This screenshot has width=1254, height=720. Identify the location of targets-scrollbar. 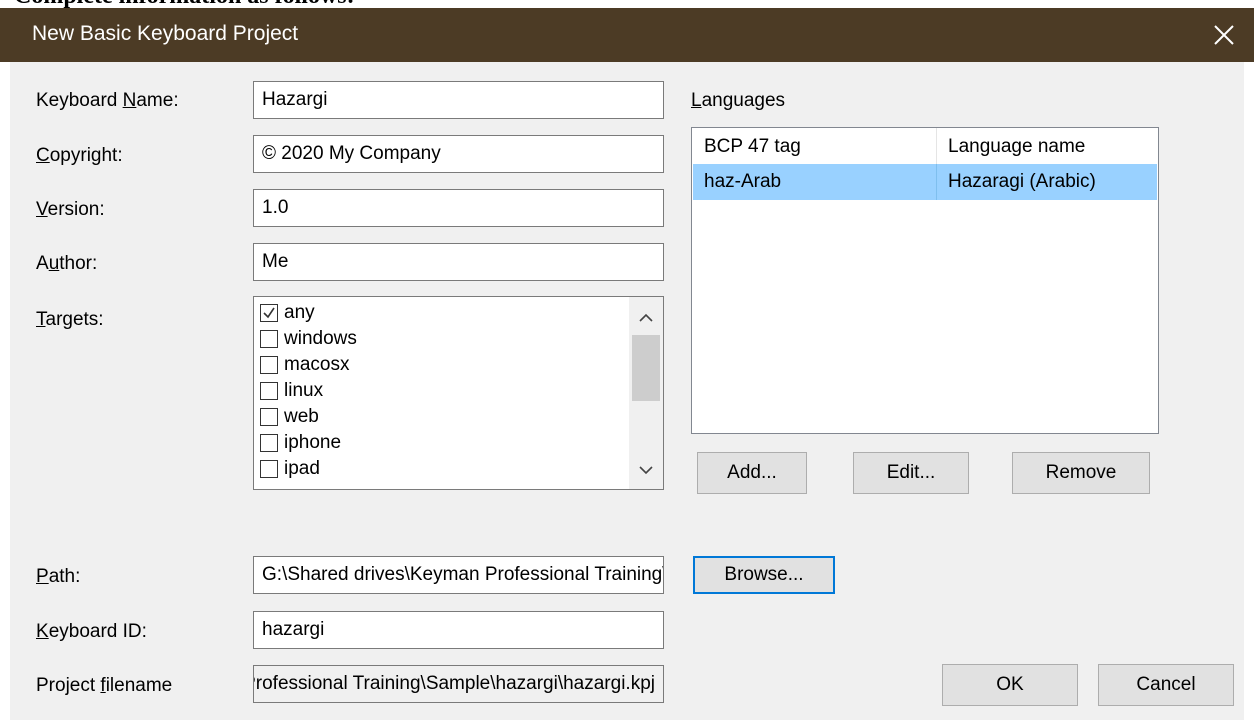
(646, 393).